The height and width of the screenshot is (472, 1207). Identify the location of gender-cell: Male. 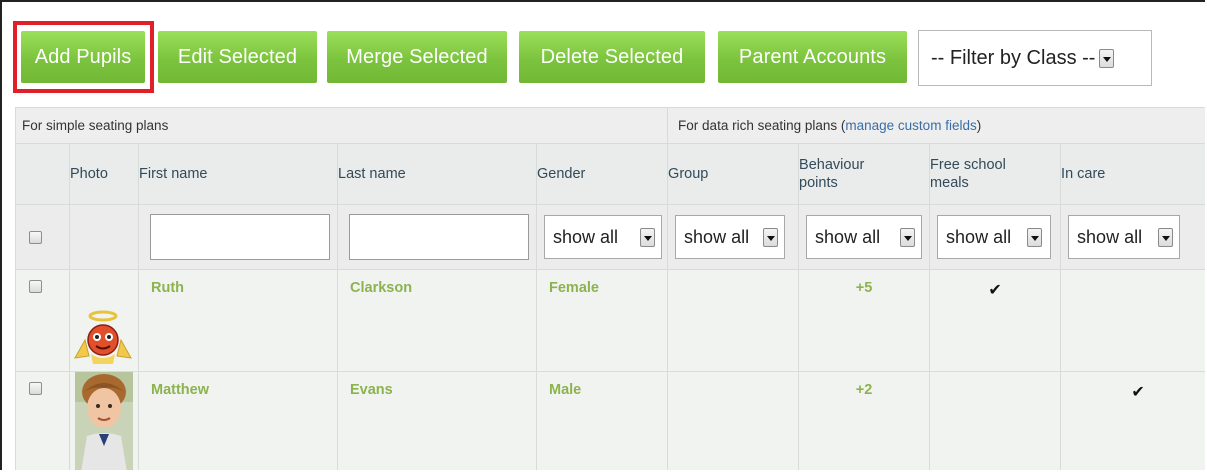
(602, 420).